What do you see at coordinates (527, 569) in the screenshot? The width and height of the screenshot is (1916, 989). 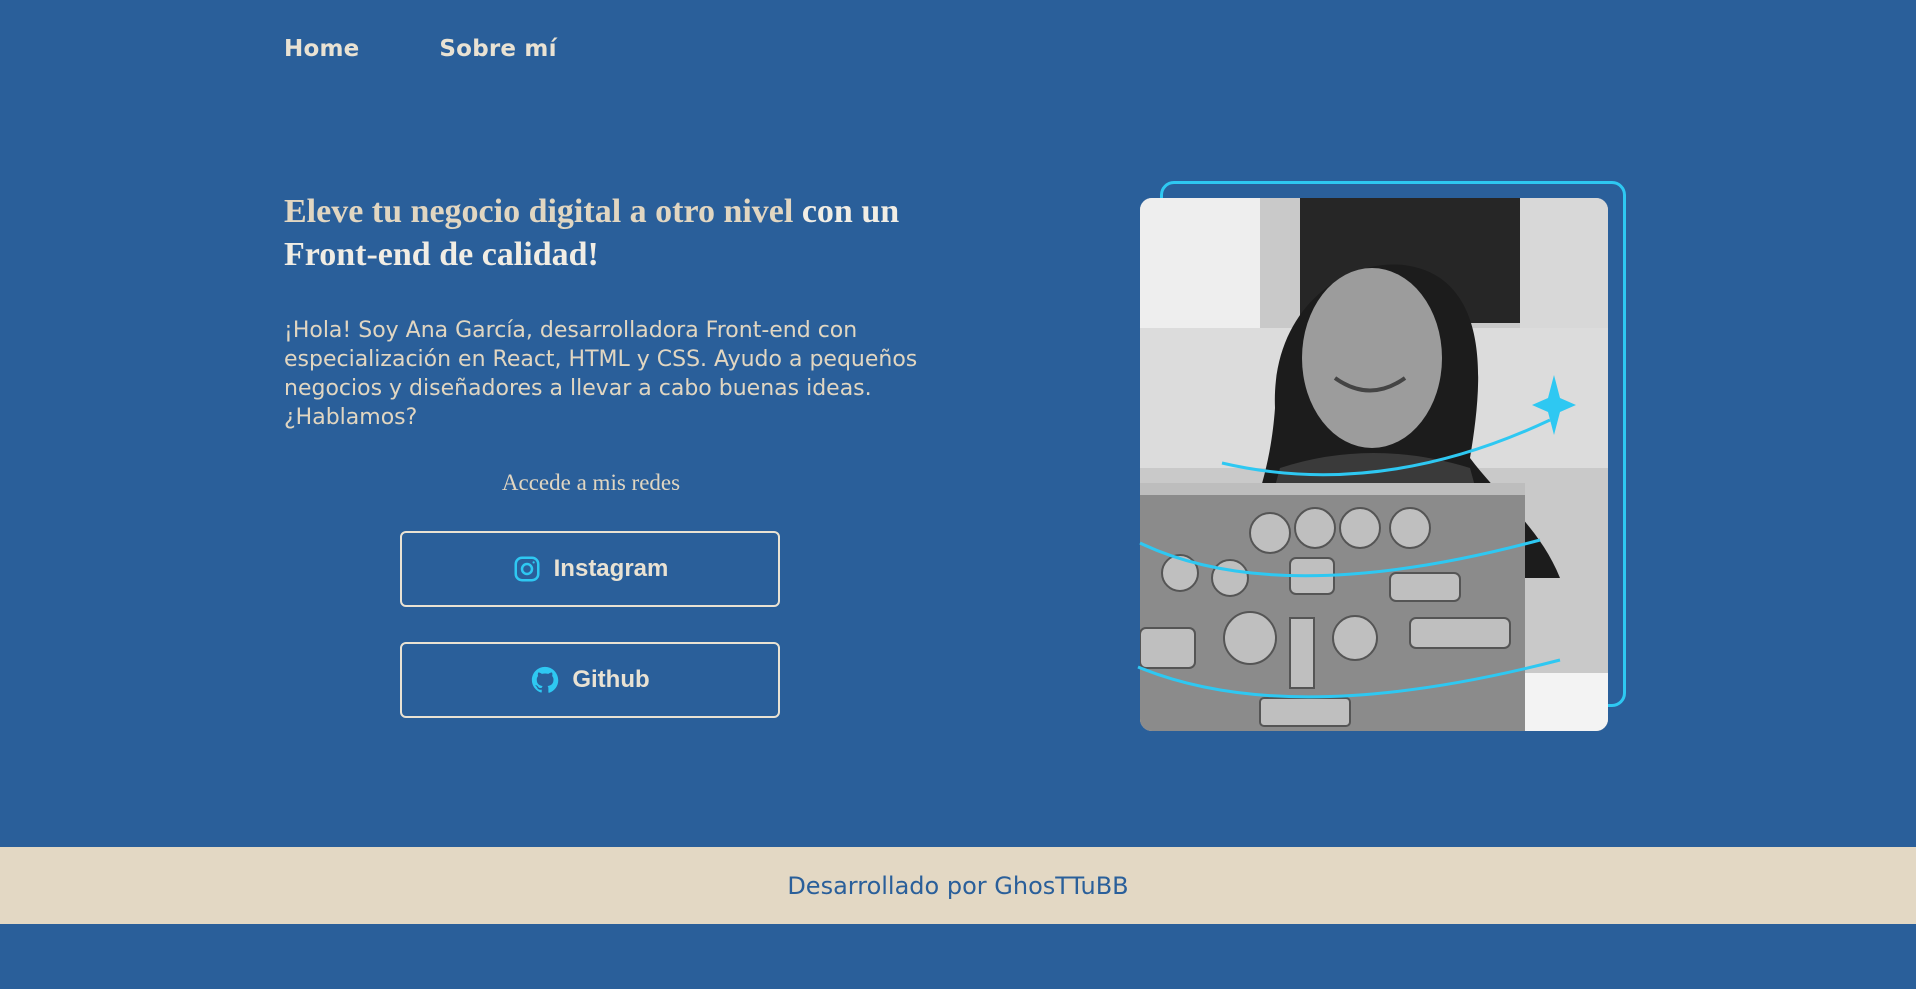 I see `instagram-icon` at bounding box center [527, 569].